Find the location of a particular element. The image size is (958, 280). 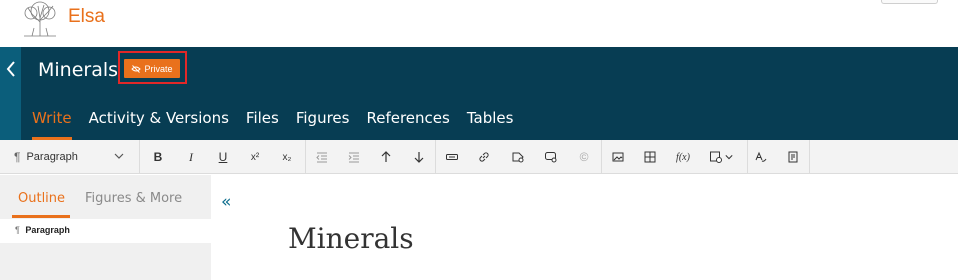

object-group: f(x) is located at coordinates (675, 157).